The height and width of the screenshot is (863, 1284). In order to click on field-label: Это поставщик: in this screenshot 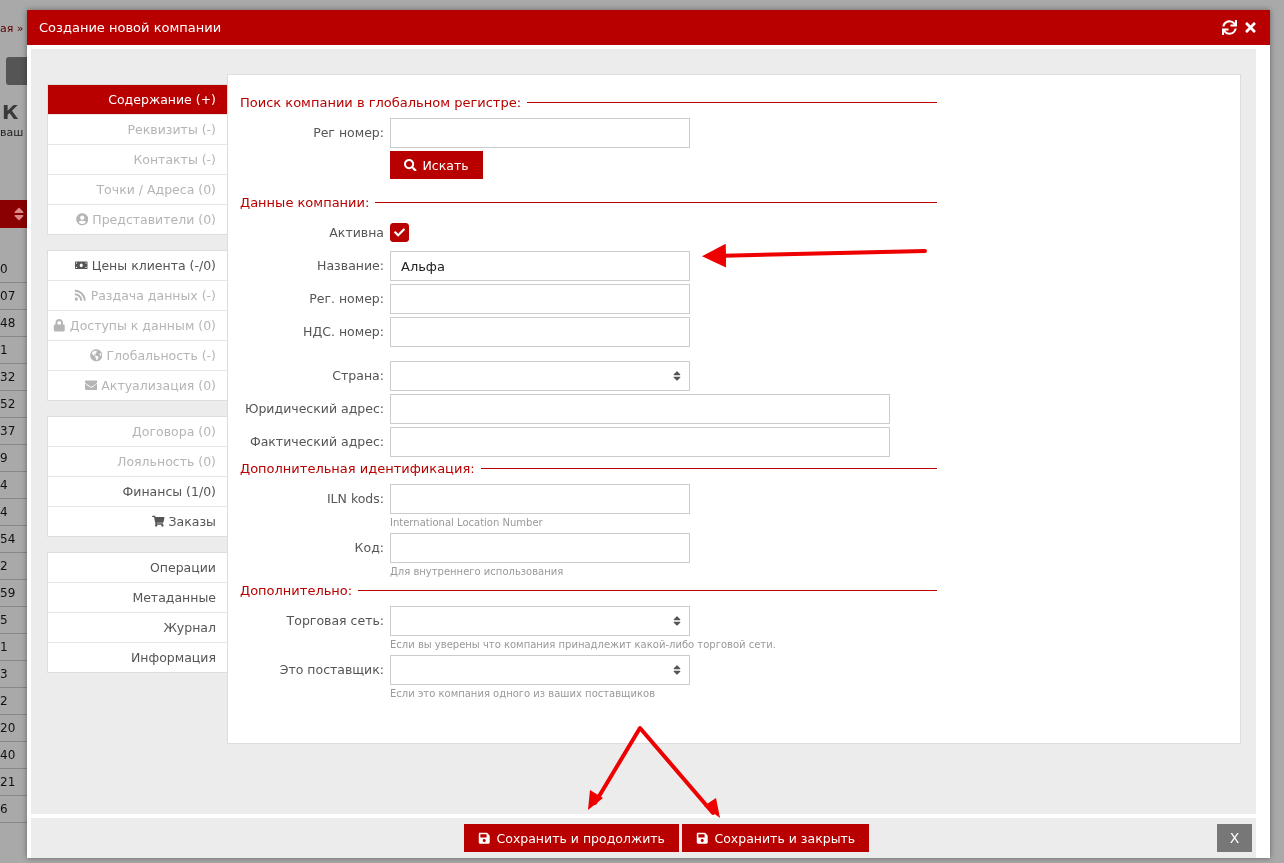, I will do `click(331, 670)`.